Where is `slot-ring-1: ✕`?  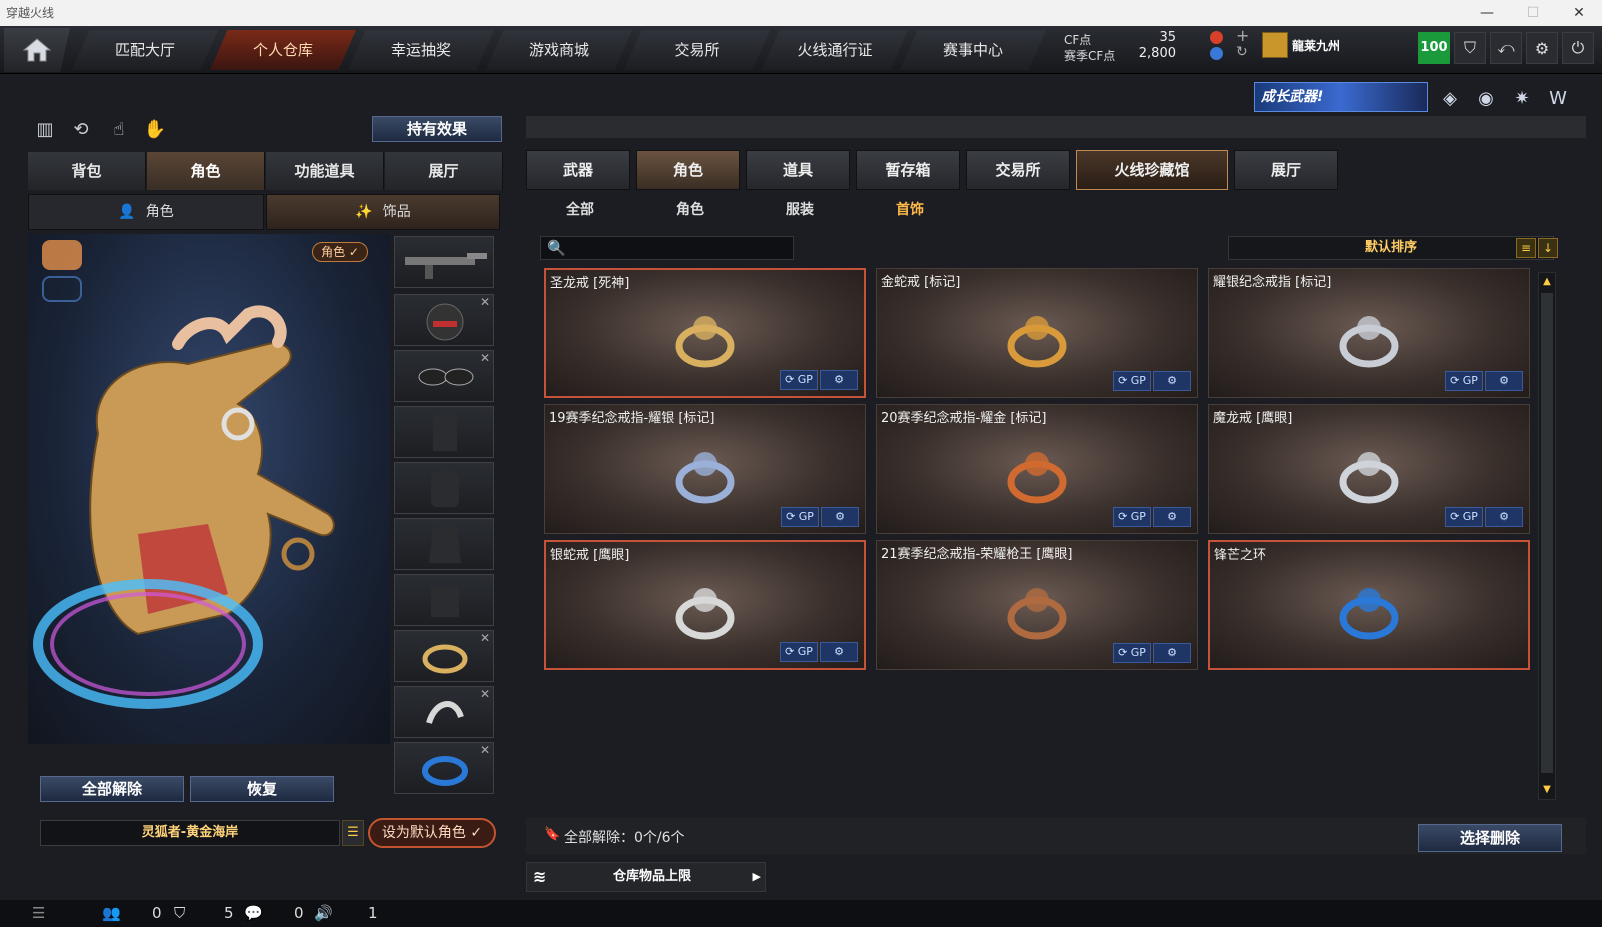
slot-ring-1: ✕ is located at coordinates (444, 656).